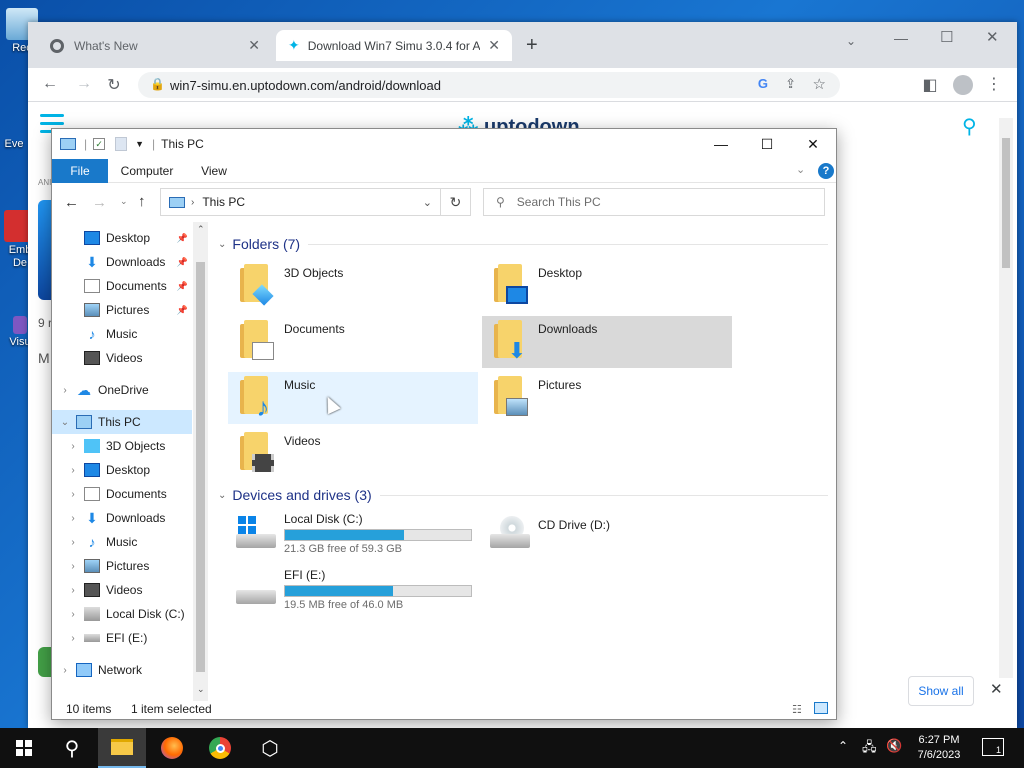 This screenshot has height=768, width=1024. What do you see at coordinates (122, 446) in the screenshot?
I see `nav-item-3d-objects: › 3D Objects` at bounding box center [122, 446].